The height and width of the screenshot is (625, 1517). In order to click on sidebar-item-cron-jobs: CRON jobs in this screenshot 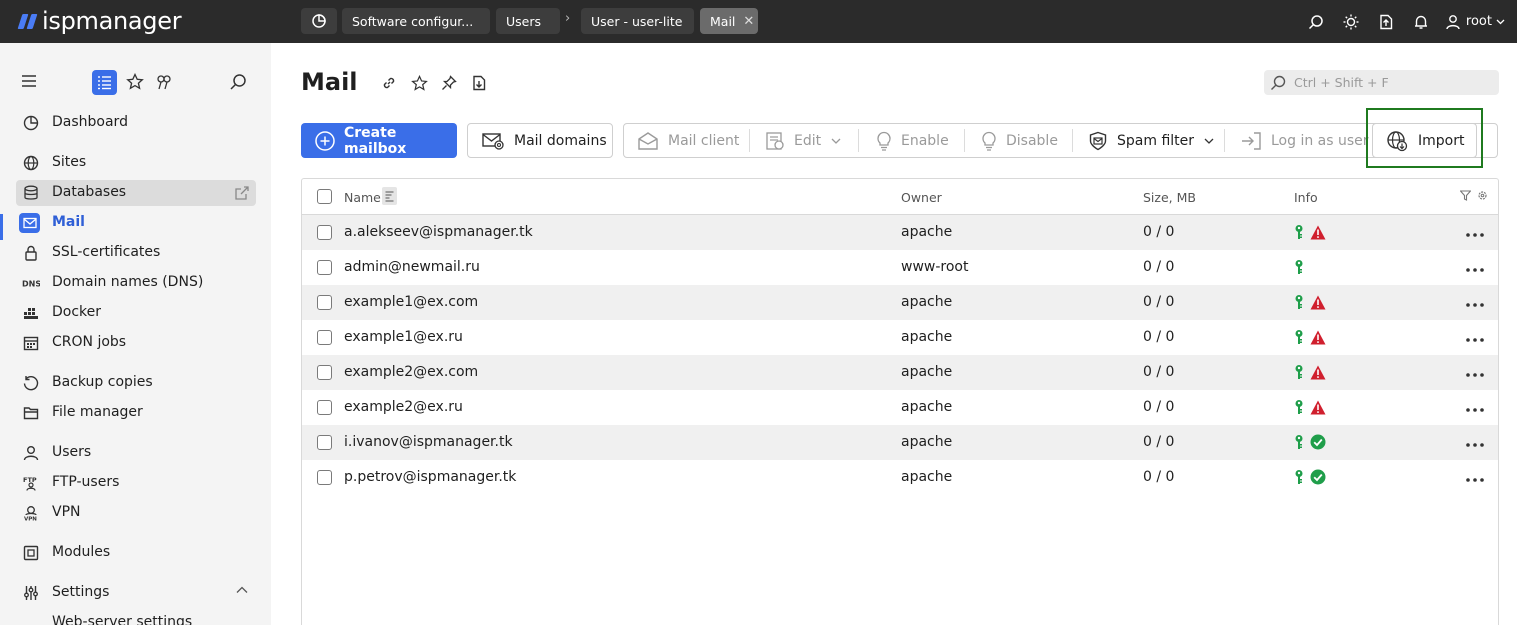, I will do `click(135, 343)`.